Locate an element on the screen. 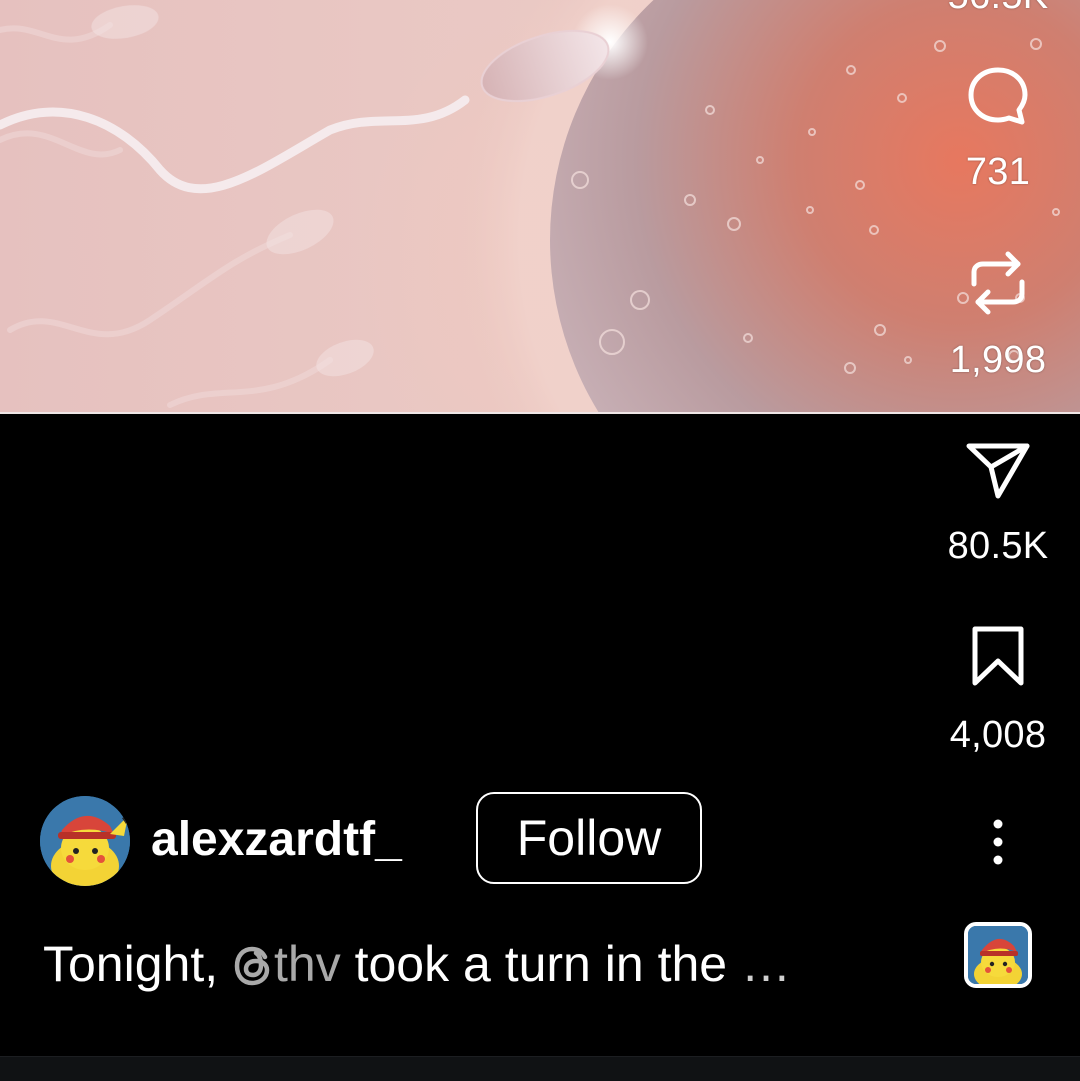 This screenshot has height=1081, width=1080. share-action: 80.5K is located at coordinates (998, 504).